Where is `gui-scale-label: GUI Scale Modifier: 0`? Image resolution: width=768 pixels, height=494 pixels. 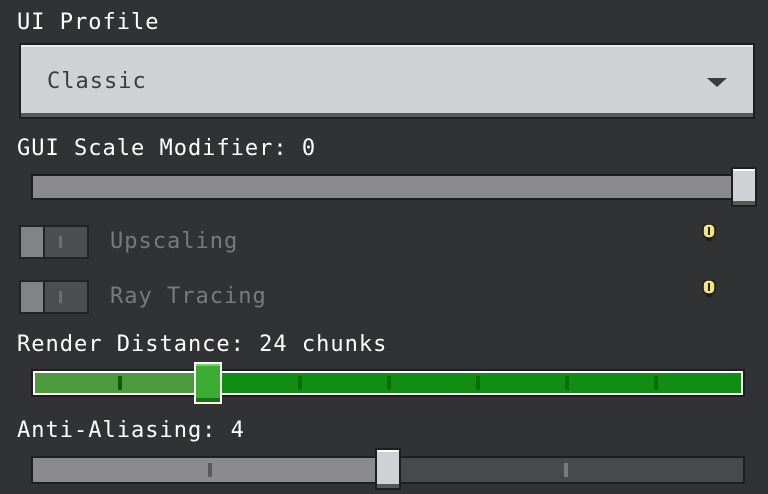 gui-scale-label: GUI Scale Modifier: 0 is located at coordinates (167, 148).